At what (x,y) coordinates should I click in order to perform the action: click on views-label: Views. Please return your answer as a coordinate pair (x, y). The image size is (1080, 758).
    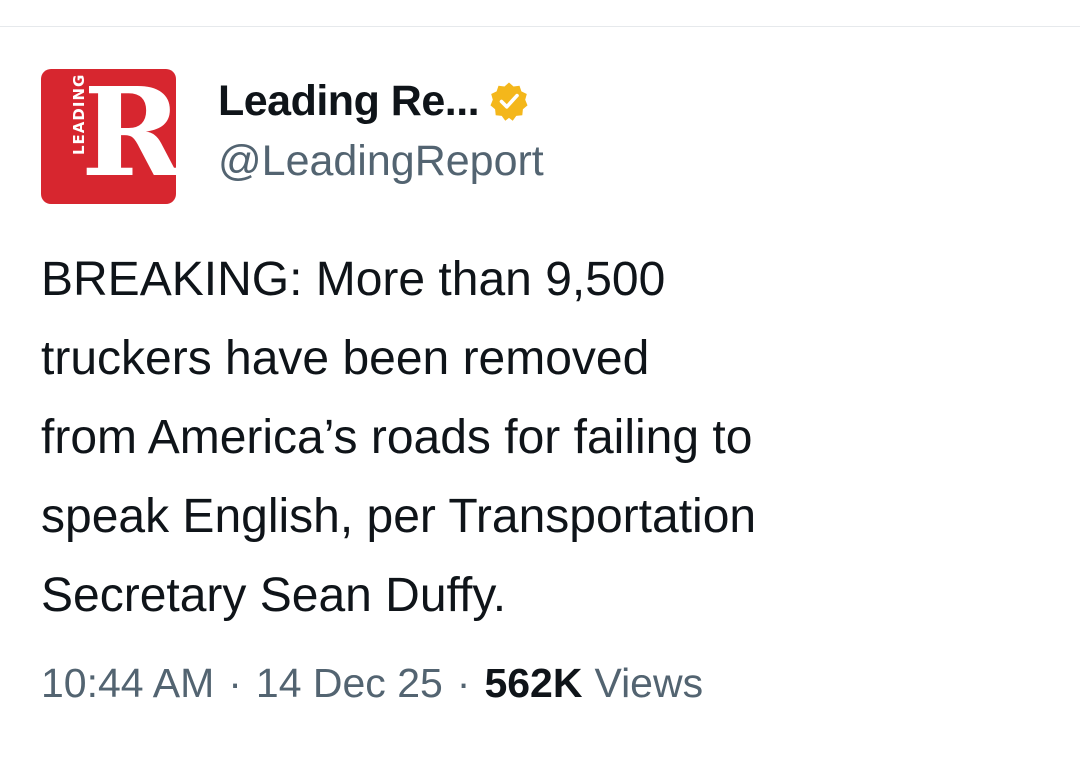
    Looking at the image, I should click on (649, 683).